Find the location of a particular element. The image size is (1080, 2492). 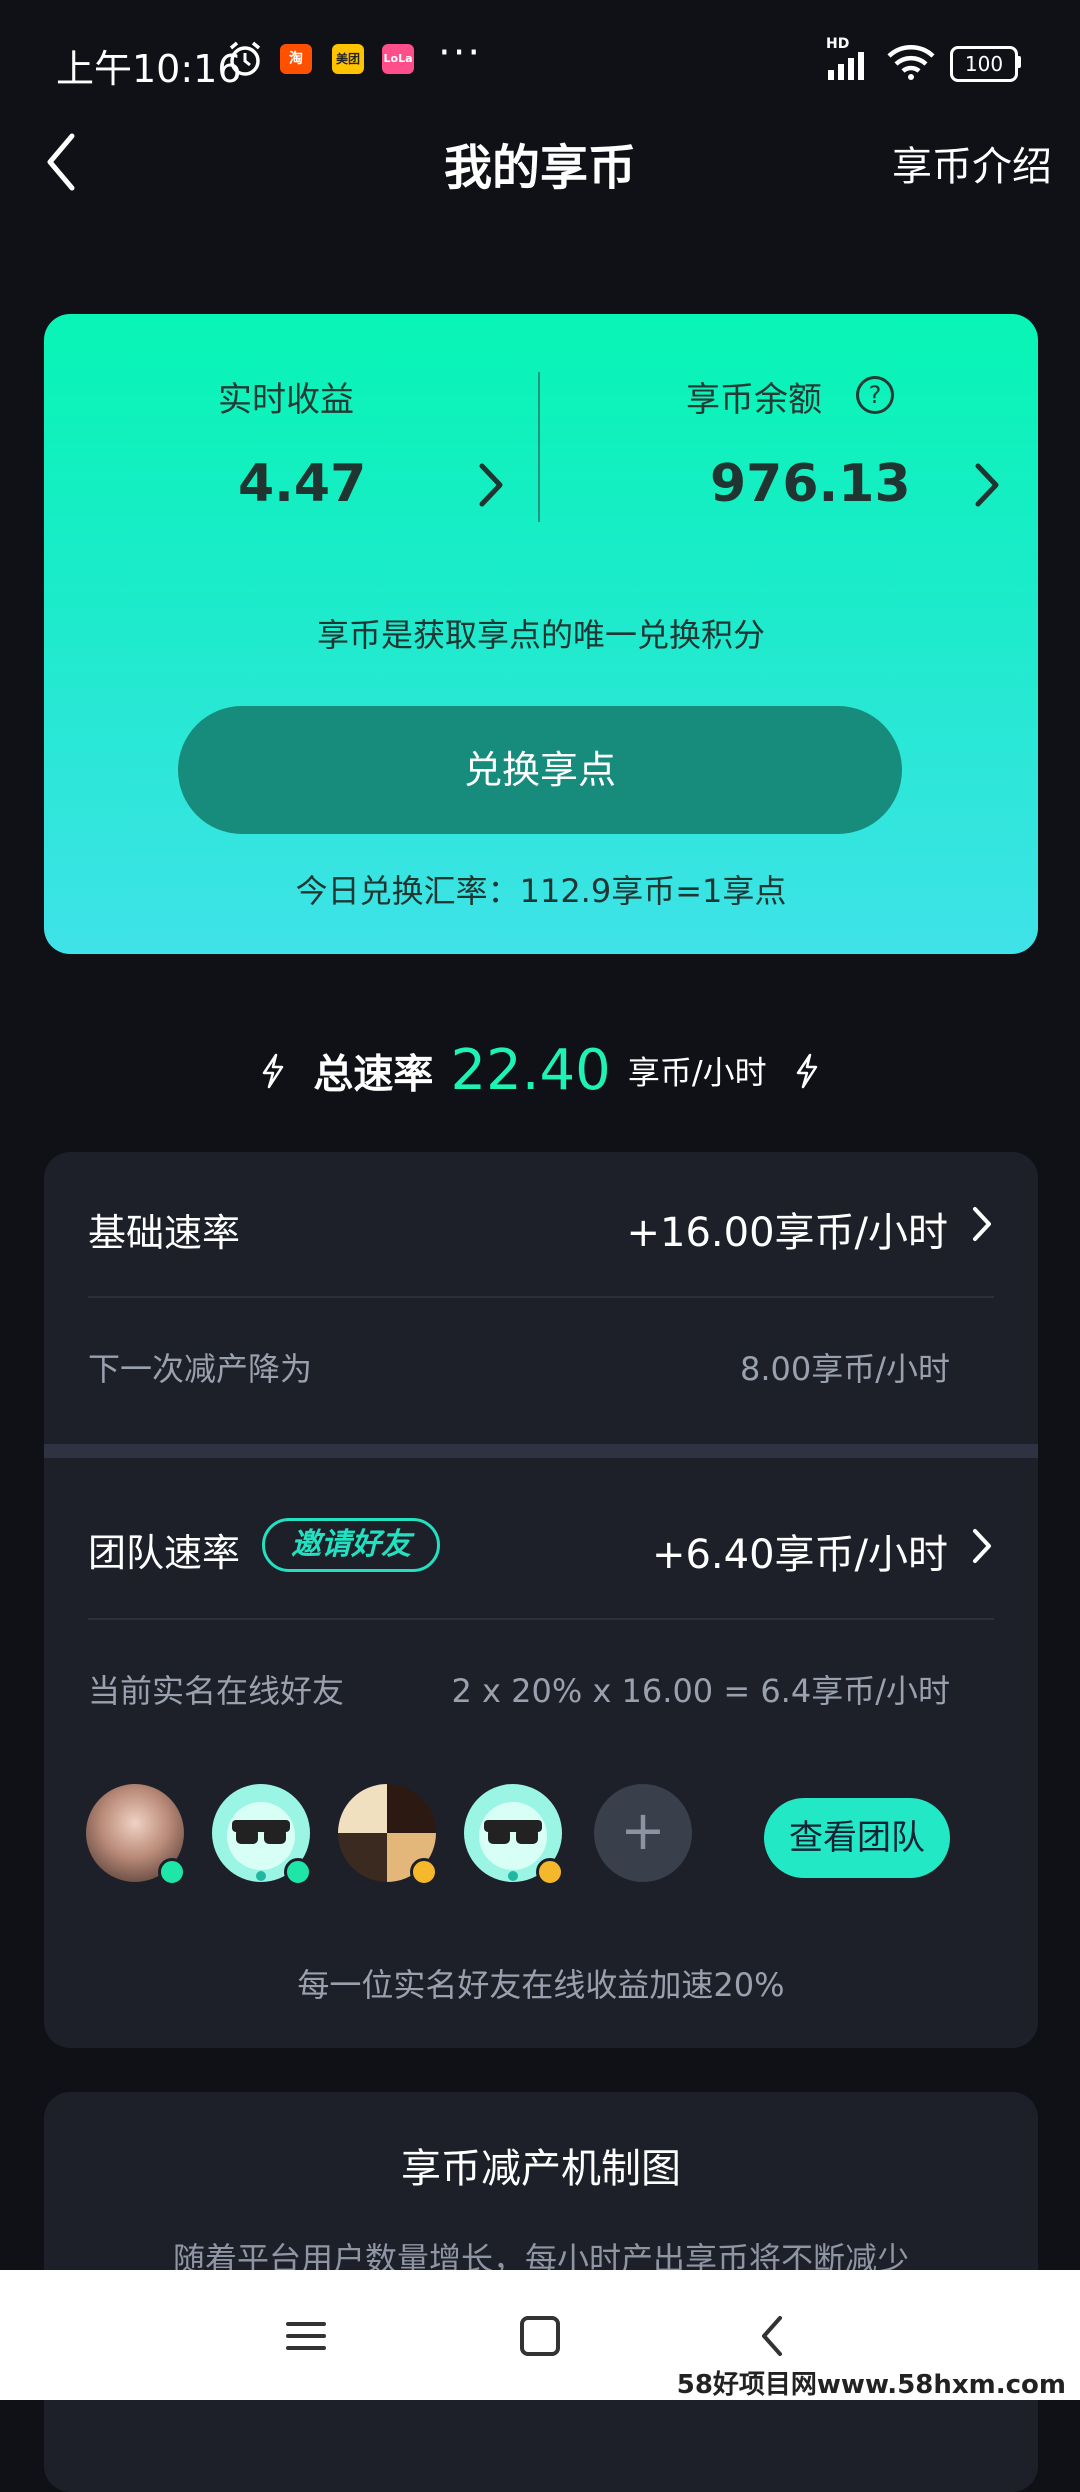

more-notifications-icon: ··· is located at coordinates (460, 53).